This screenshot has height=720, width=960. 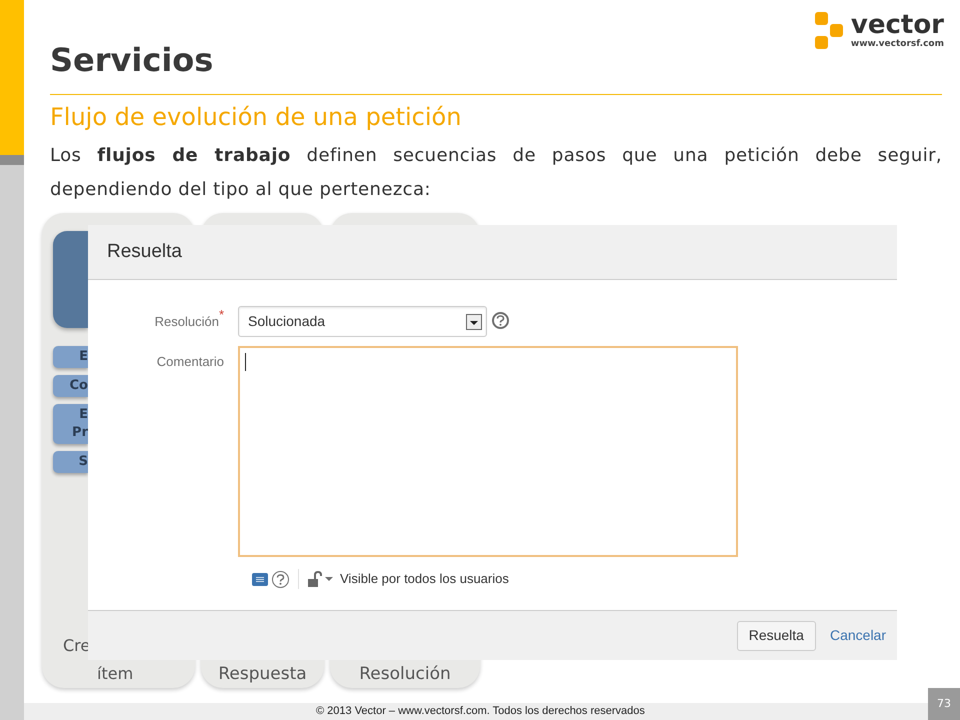 What do you see at coordinates (496, 173) in the screenshot?
I see `body-paragraph: Los flujos de trabajo definen secuencias de pasos que una petición debe seguir, dependiendo del tipo al que pertenezca:` at bounding box center [496, 173].